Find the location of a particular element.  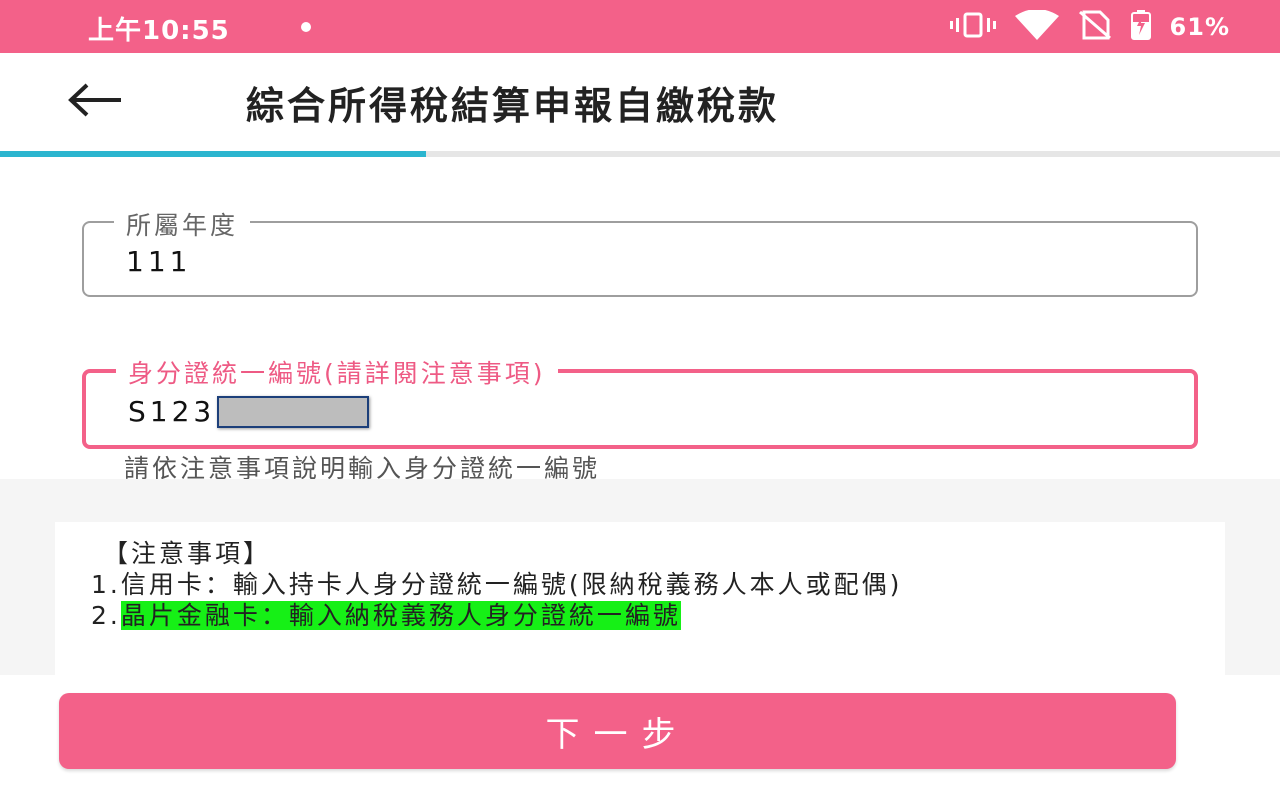

id-number-field-label: 身分證統一編號(請詳閱注意事項) is located at coordinates (337, 372).